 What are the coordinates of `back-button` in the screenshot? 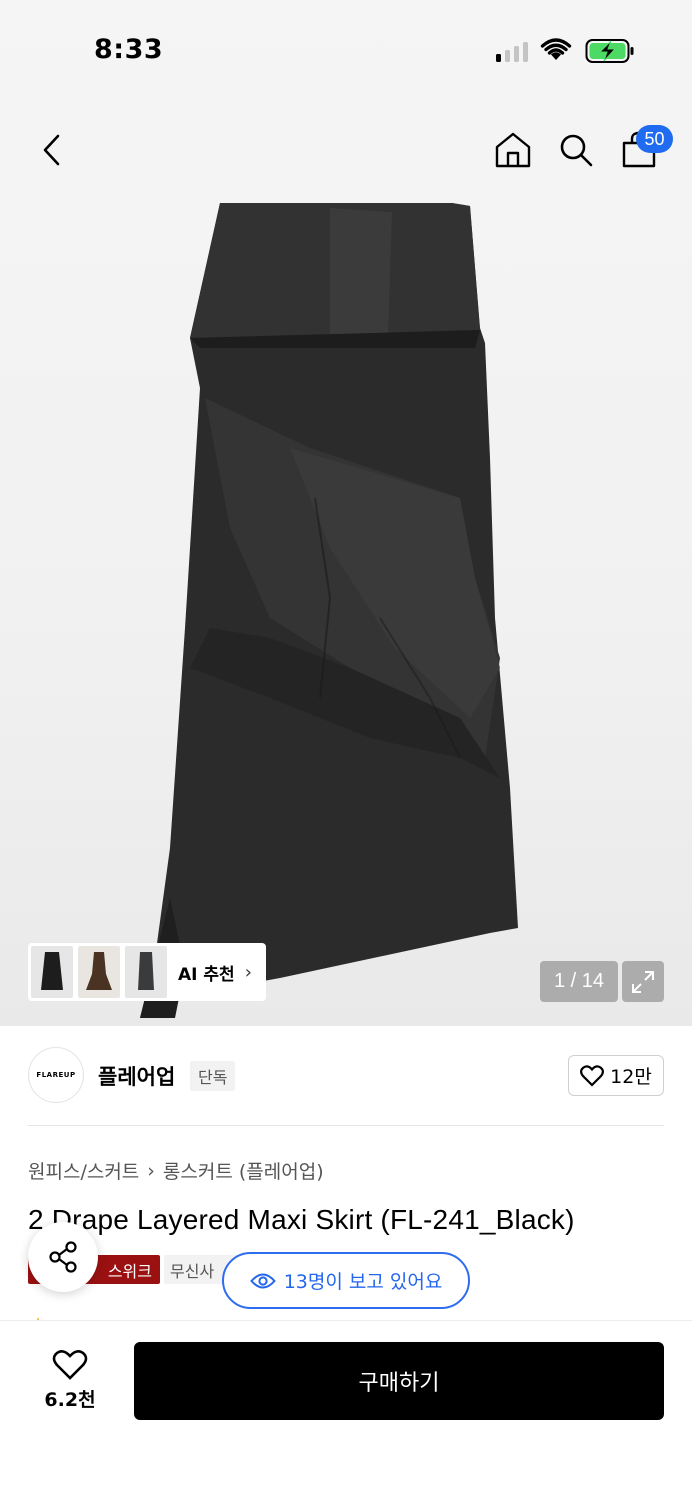 It's located at (52, 150).